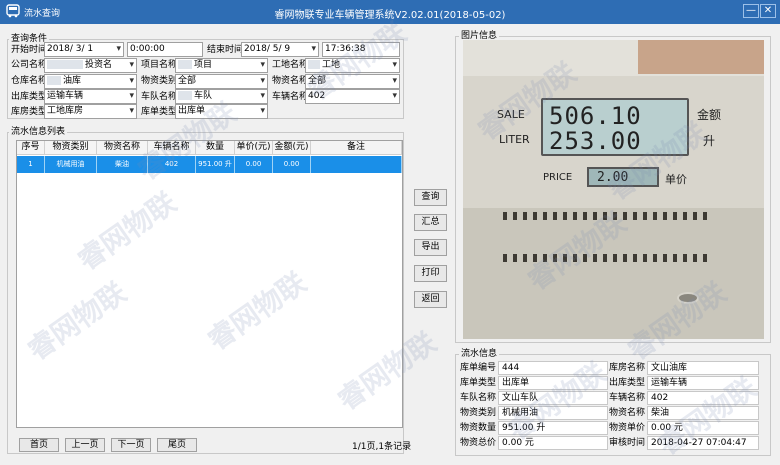  I want to click on liter-label: LITER, so click(514, 139).